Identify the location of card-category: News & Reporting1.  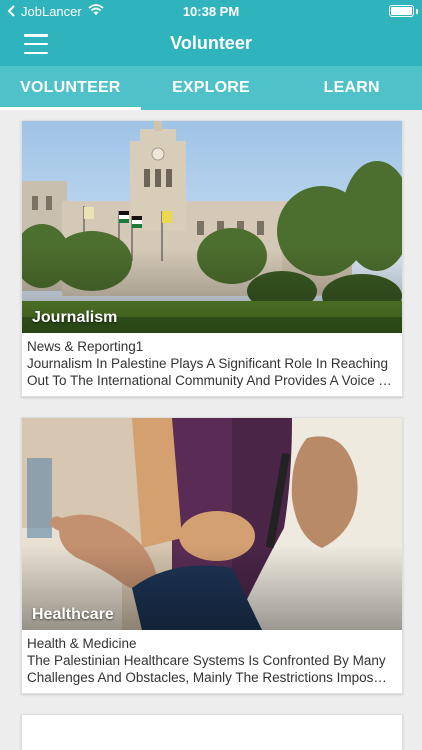
(85, 346).